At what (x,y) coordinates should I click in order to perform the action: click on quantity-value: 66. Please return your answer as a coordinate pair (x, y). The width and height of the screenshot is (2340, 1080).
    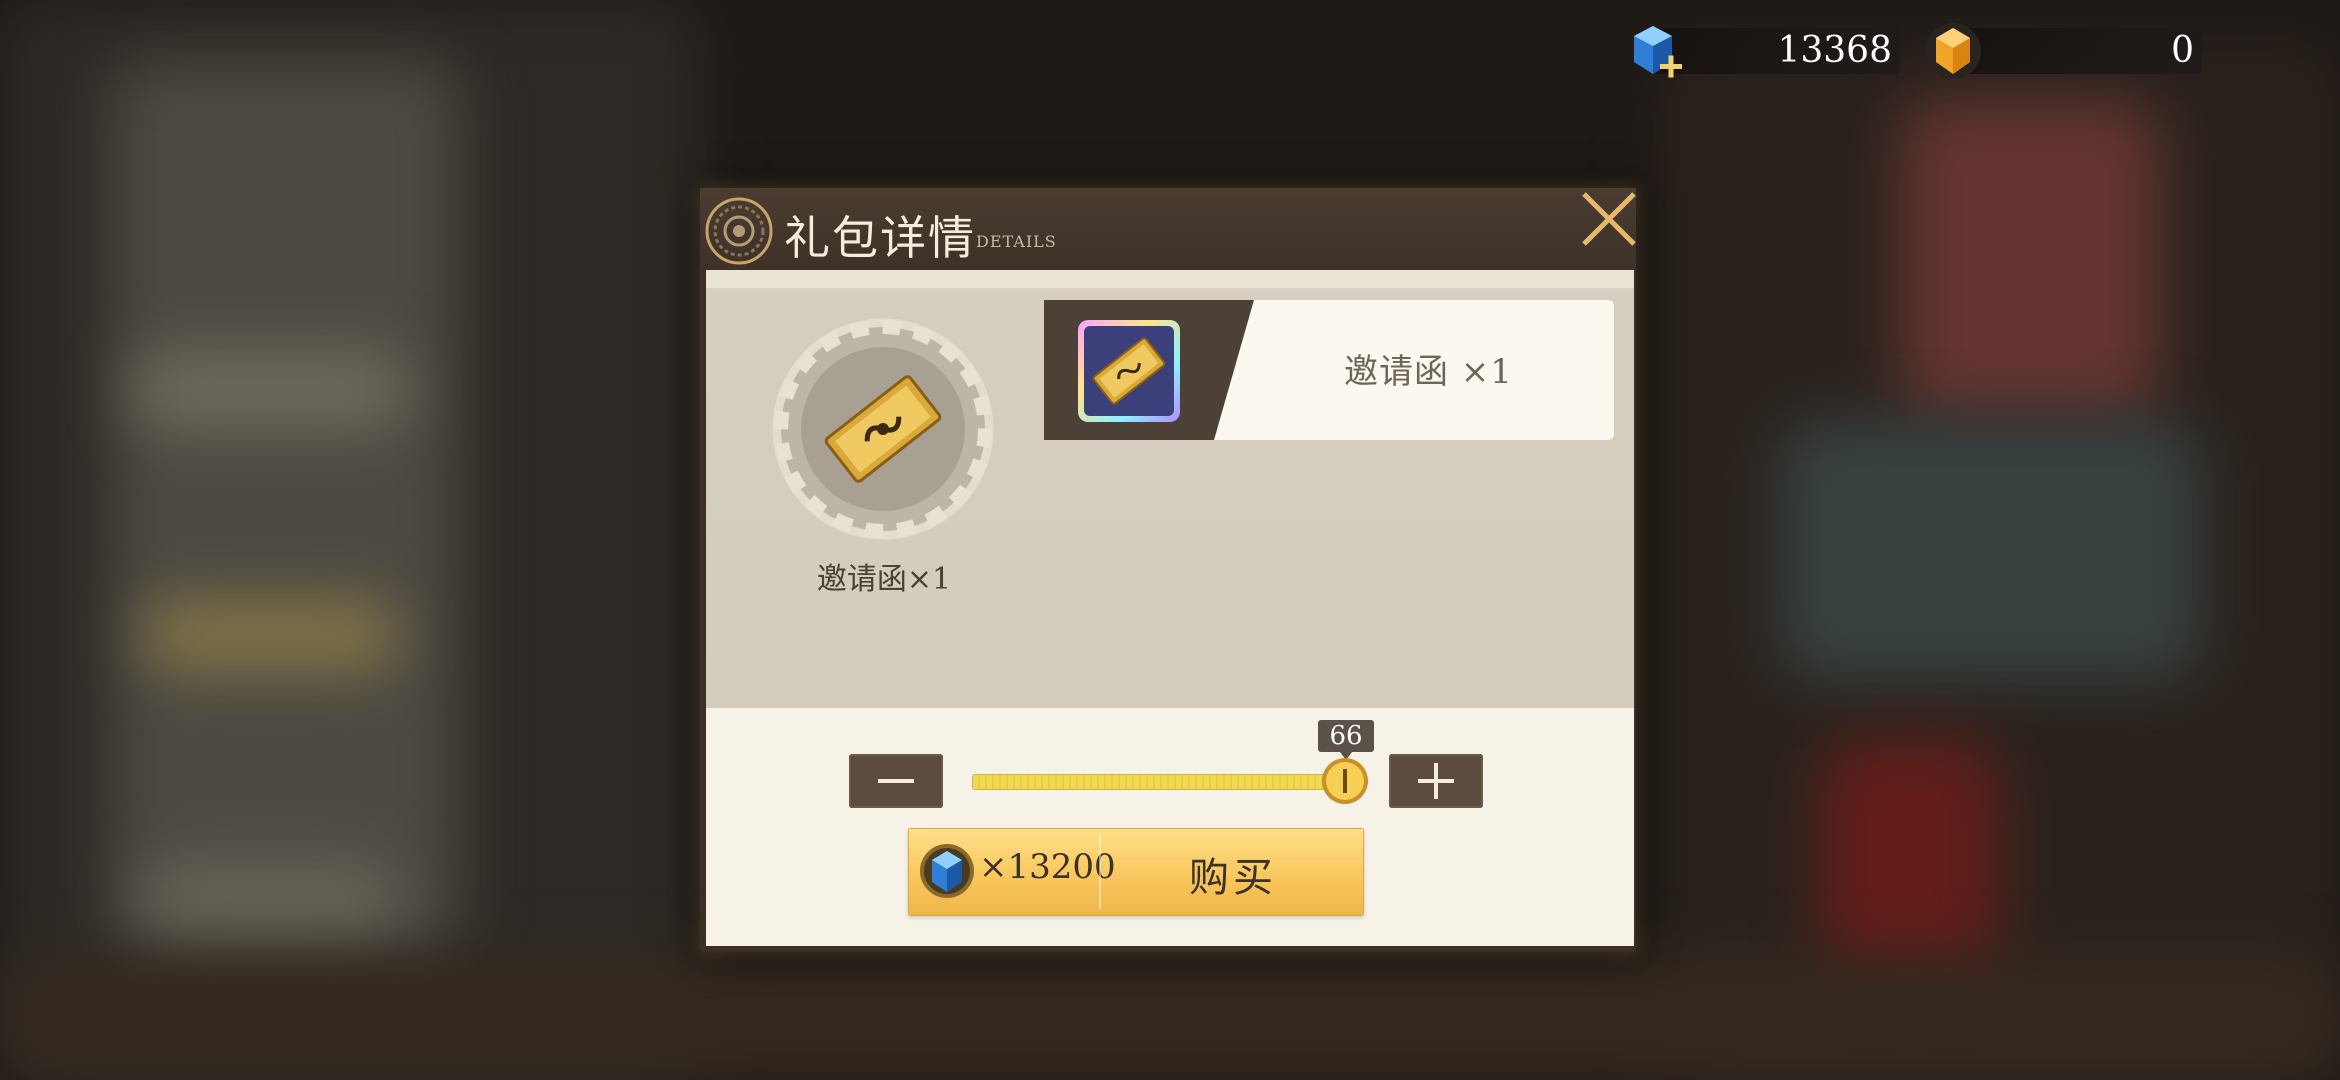
    Looking at the image, I should click on (1346, 740).